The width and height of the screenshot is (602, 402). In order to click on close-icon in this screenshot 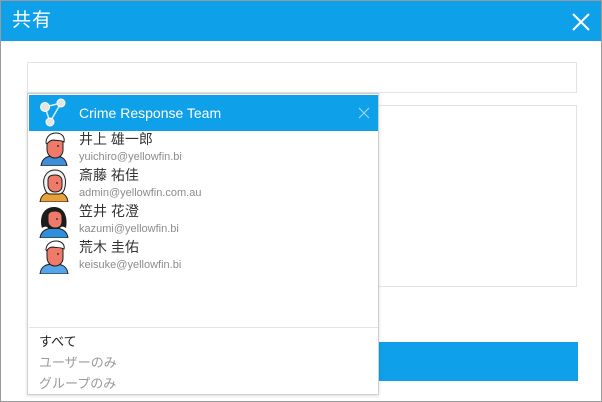, I will do `click(581, 22)`.